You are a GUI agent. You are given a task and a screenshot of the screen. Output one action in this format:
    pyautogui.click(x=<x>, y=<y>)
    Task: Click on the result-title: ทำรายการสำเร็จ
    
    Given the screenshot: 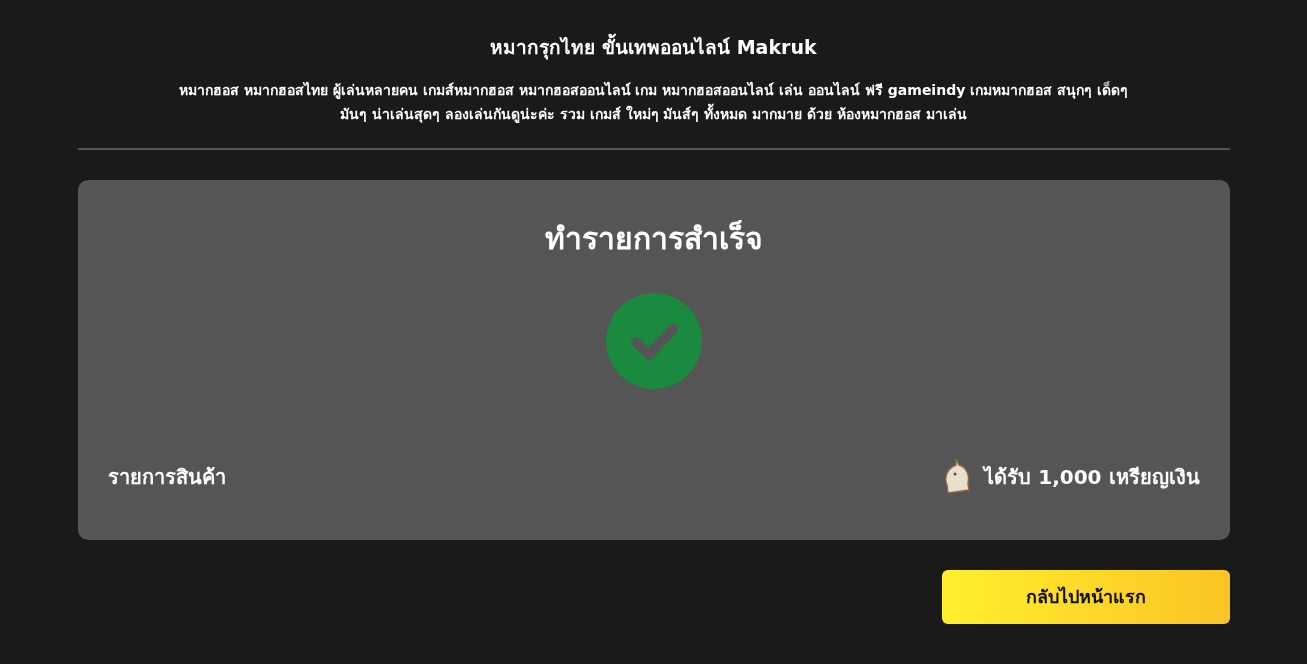 What is the action you would take?
    pyautogui.click(x=653, y=238)
    